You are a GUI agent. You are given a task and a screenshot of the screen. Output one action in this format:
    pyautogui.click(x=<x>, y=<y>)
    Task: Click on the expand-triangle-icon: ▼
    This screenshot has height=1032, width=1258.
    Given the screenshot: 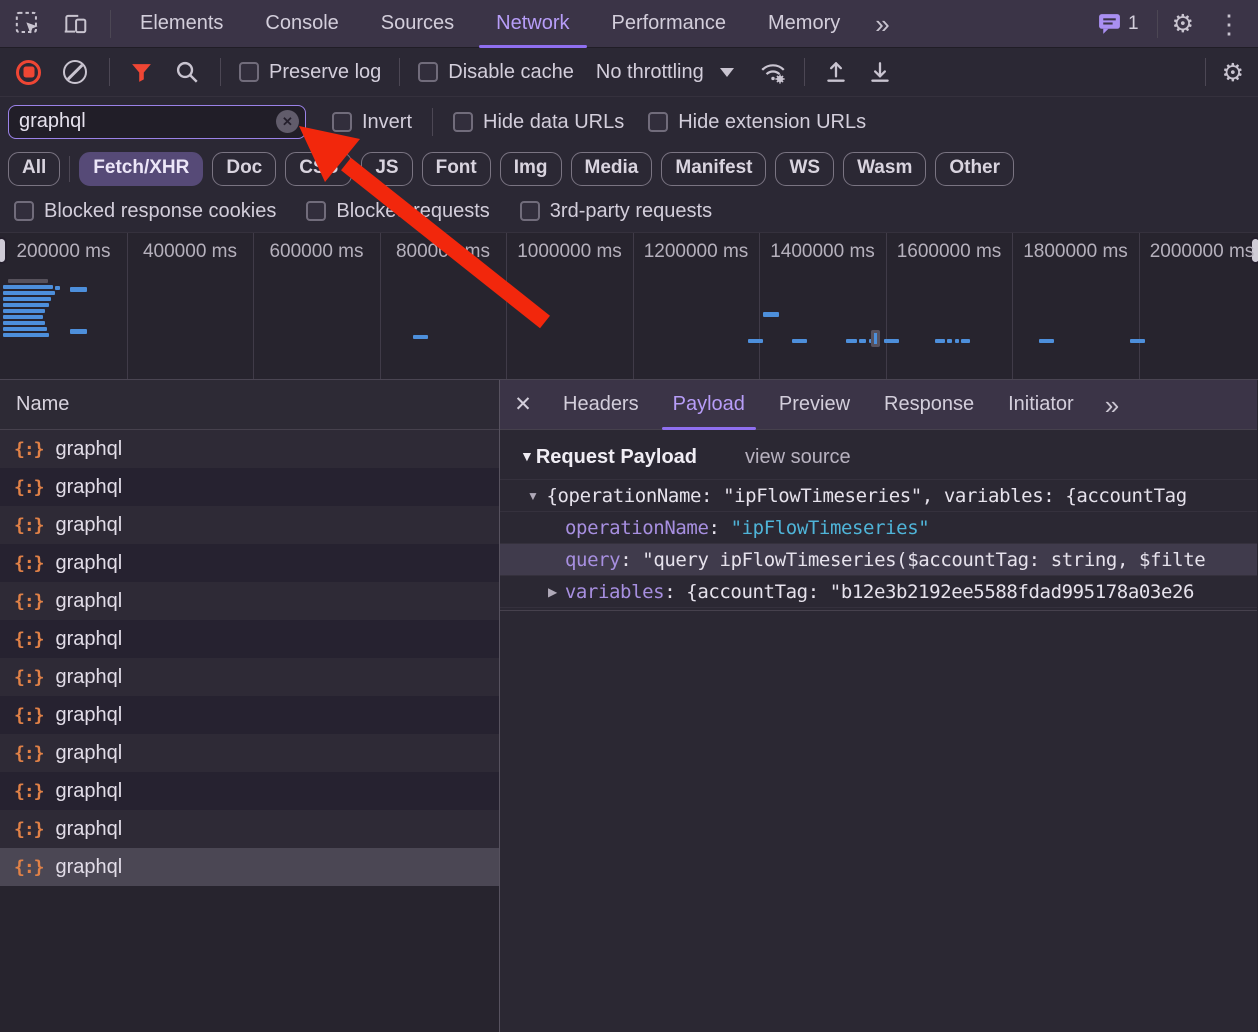 What is the action you would take?
    pyautogui.click(x=533, y=496)
    